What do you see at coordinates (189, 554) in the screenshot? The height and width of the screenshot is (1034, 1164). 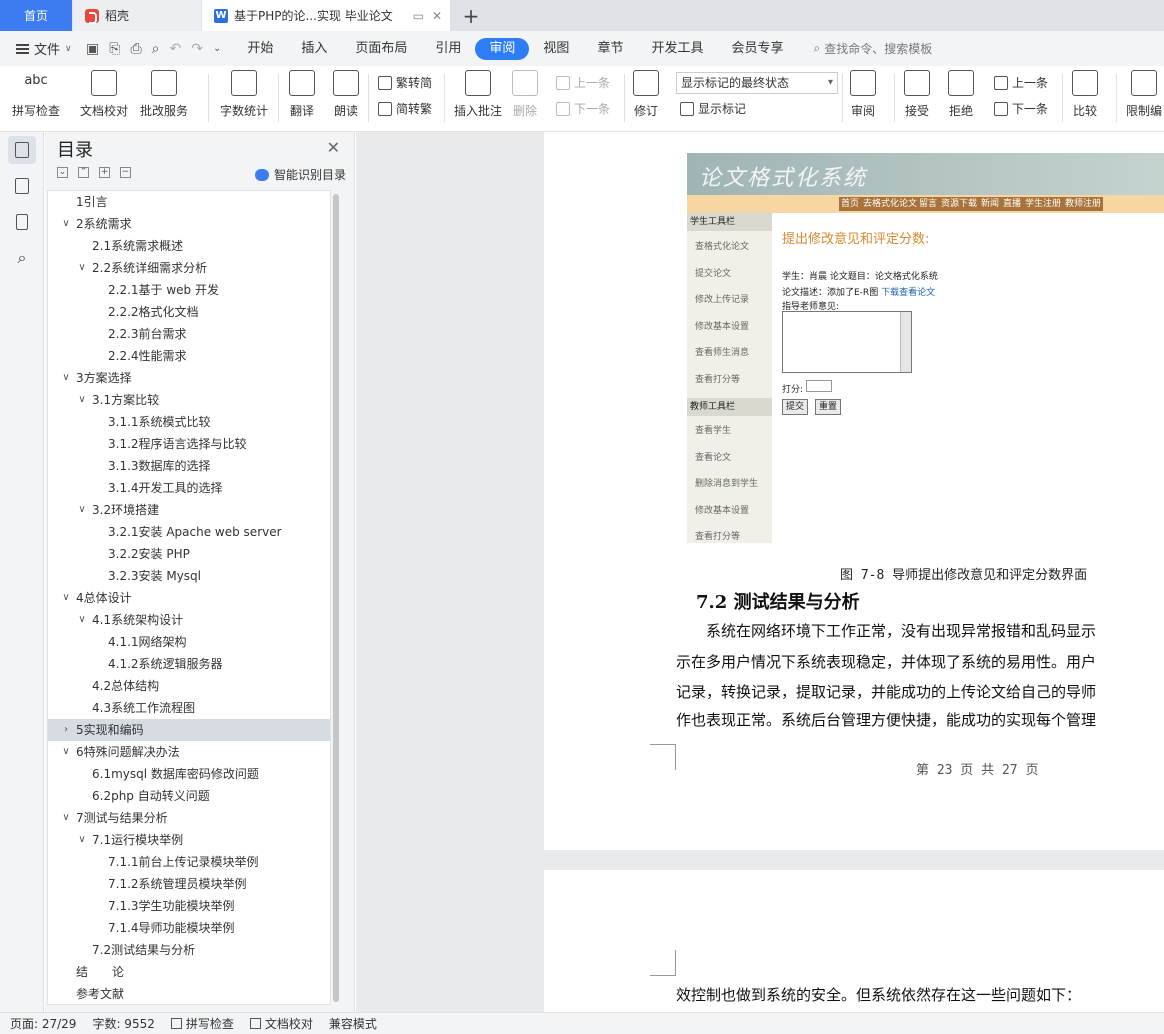 I see `toc-item: 3.2.2安装 PHP` at bounding box center [189, 554].